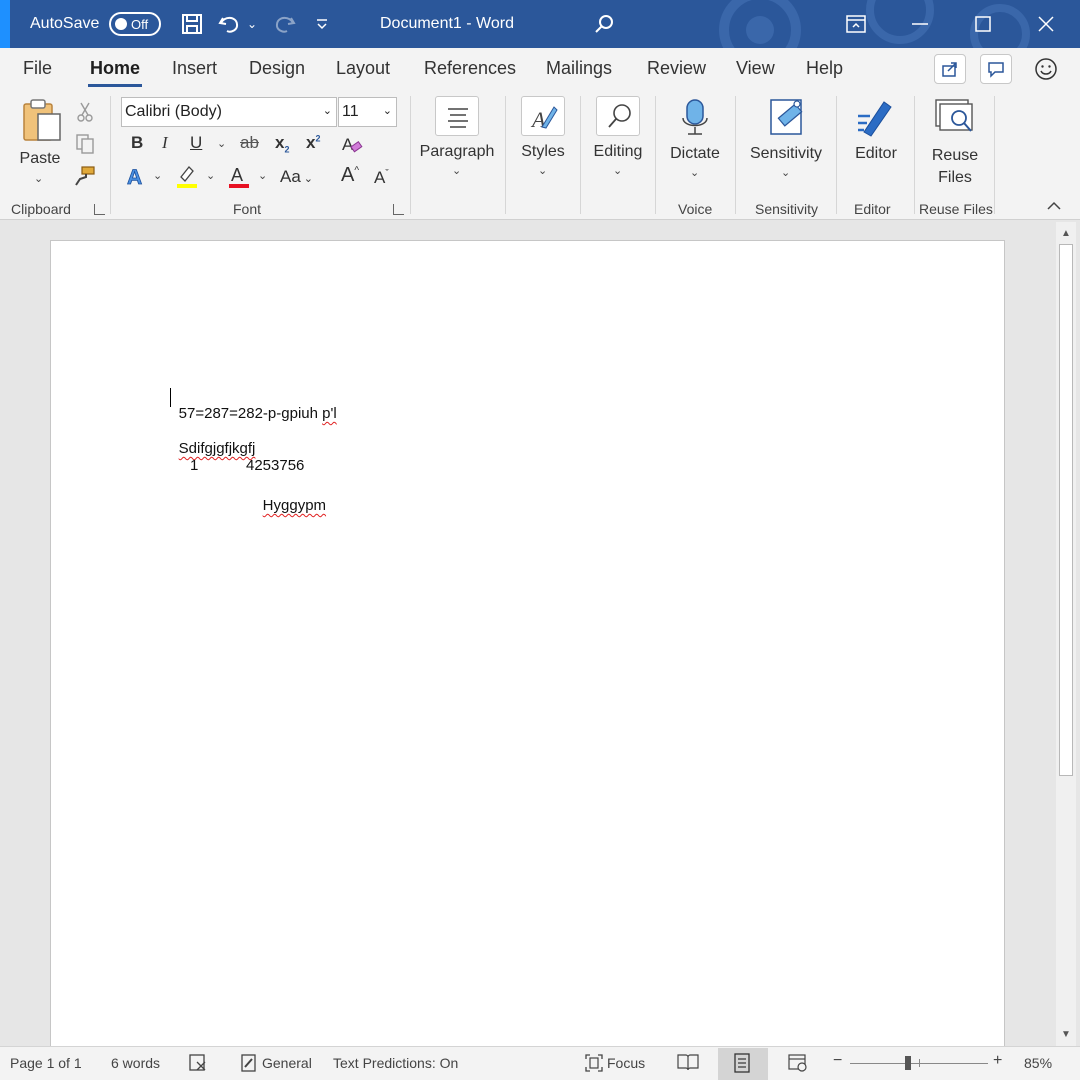  I want to click on vertical-scrollbar: ▲ ▼, so click(1066, 634).